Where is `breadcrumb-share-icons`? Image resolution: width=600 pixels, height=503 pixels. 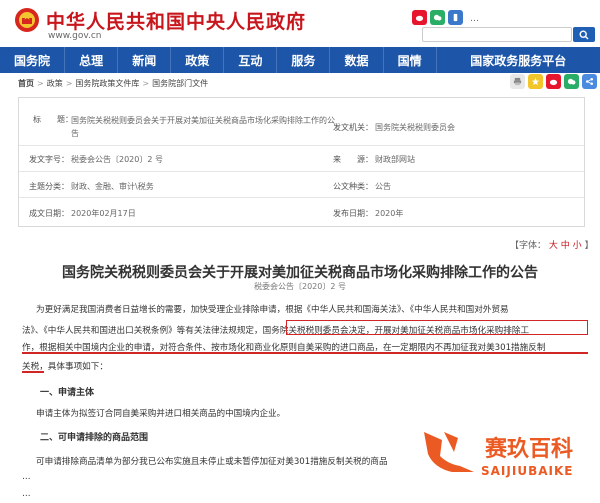
breadcrumb-share-icons is located at coordinates (553, 81).